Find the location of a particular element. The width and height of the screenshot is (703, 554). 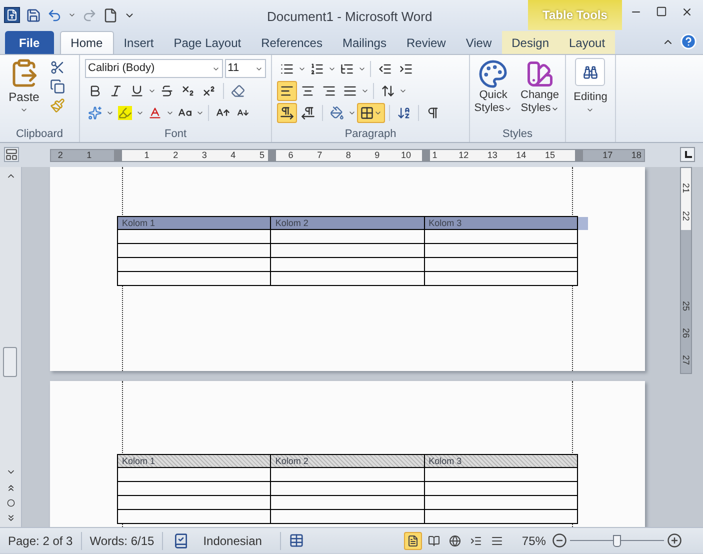

ruler-number: 5 is located at coordinates (262, 155).